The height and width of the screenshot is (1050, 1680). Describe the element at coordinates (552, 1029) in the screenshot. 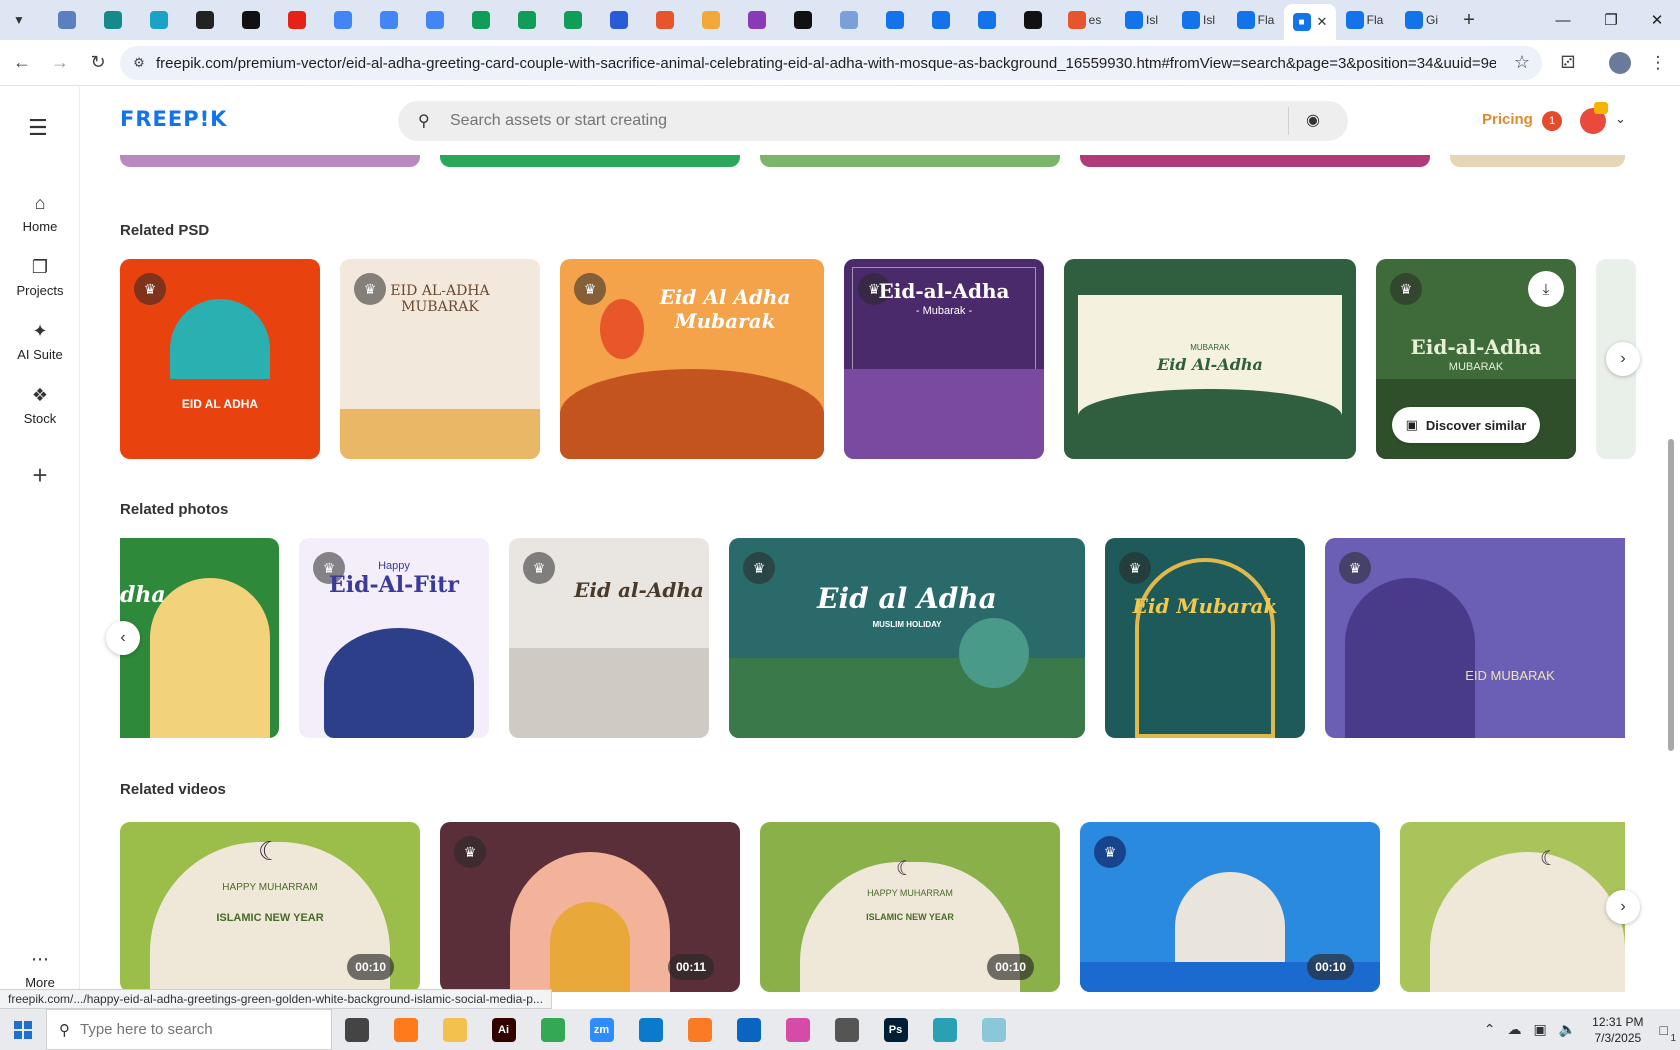

I see `taskbar-app-chrome` at that location.